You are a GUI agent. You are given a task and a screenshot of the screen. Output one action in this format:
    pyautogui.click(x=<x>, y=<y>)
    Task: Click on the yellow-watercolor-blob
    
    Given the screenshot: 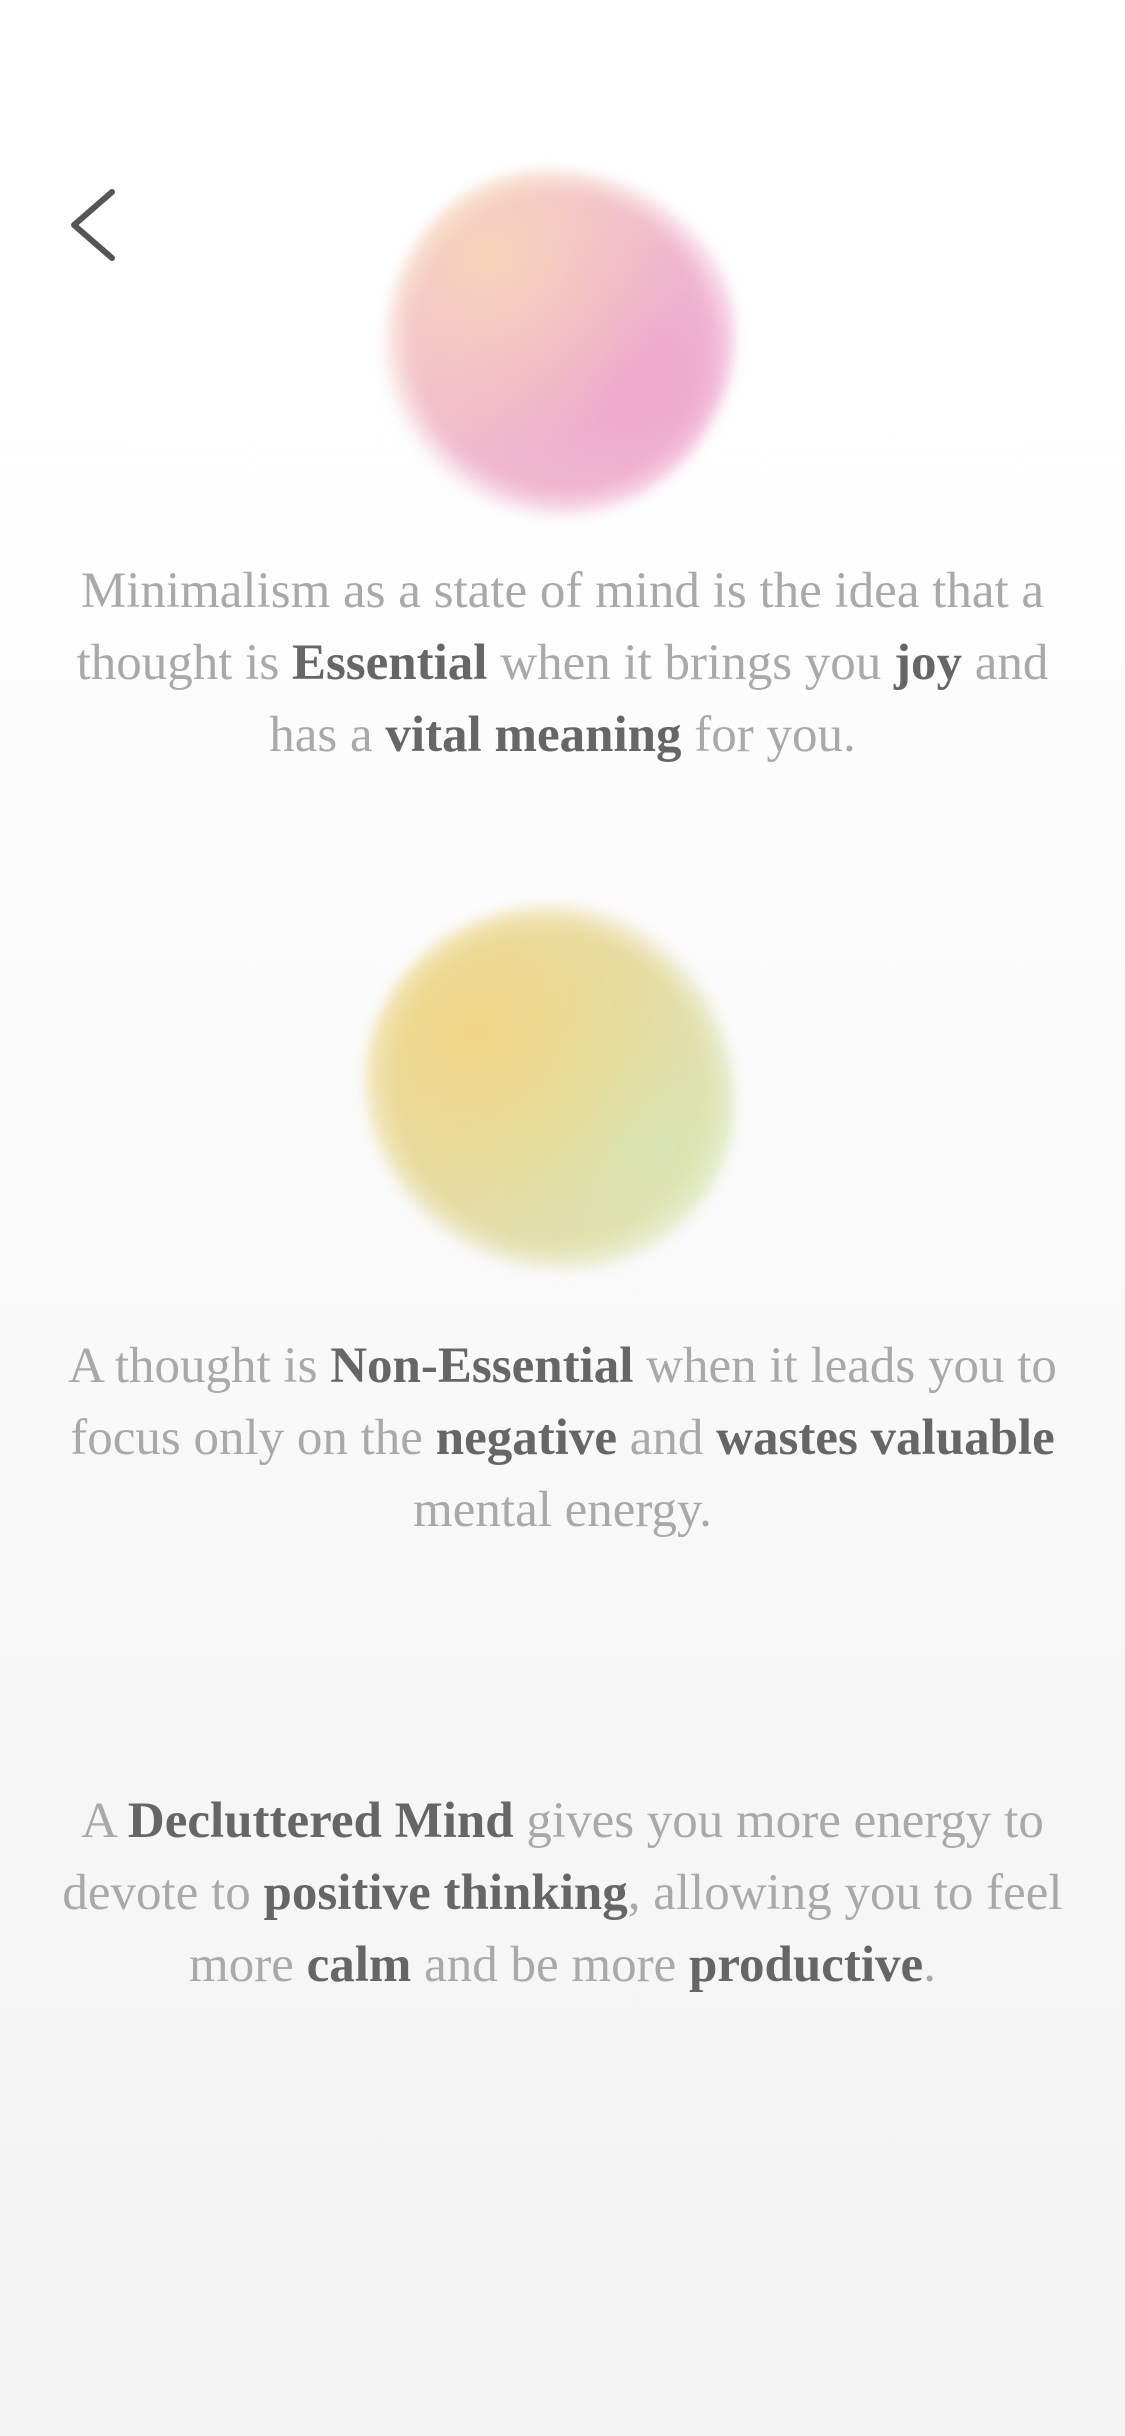 What is the action you would take?
    pyautogui.click(x=550, y=1087)
    